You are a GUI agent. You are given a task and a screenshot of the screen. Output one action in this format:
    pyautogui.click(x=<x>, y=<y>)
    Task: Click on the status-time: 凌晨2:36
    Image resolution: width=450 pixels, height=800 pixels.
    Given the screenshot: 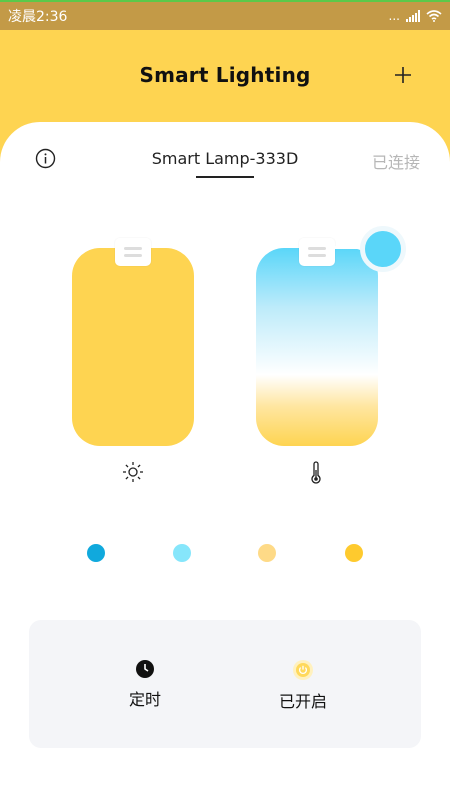 What is the action you would take?
    pyautogui.click(x=38, y=17)
    